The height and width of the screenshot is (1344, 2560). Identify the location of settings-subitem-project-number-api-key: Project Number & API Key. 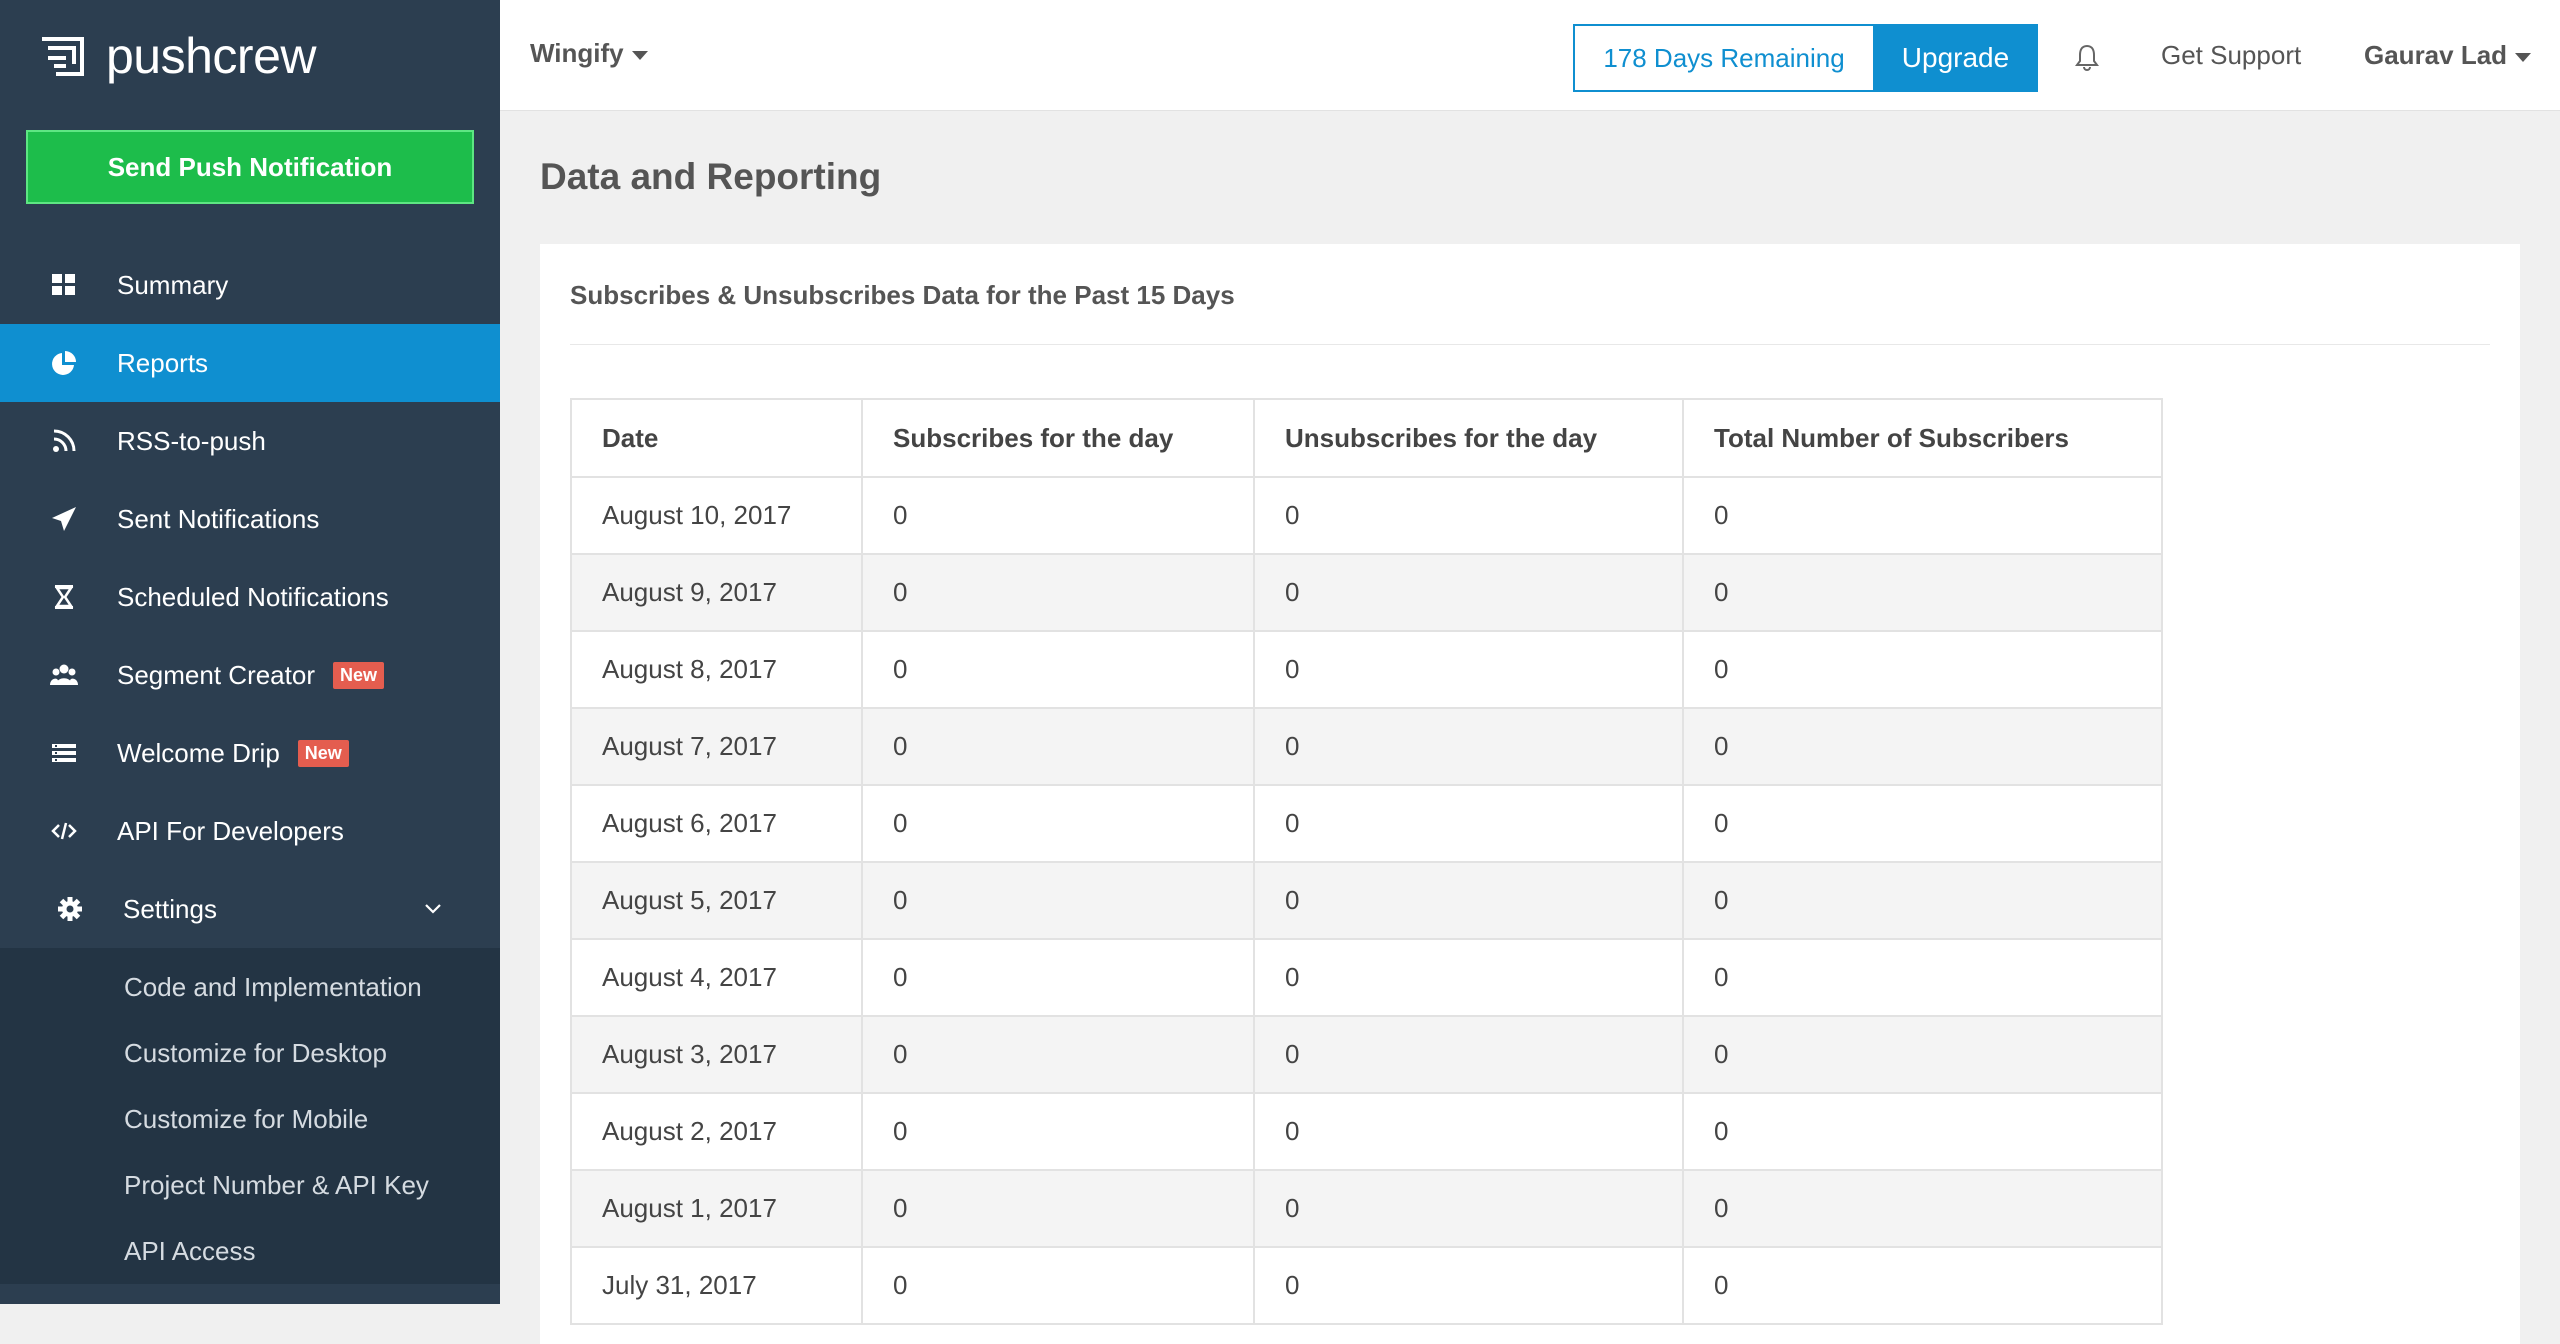
(250, 1185).